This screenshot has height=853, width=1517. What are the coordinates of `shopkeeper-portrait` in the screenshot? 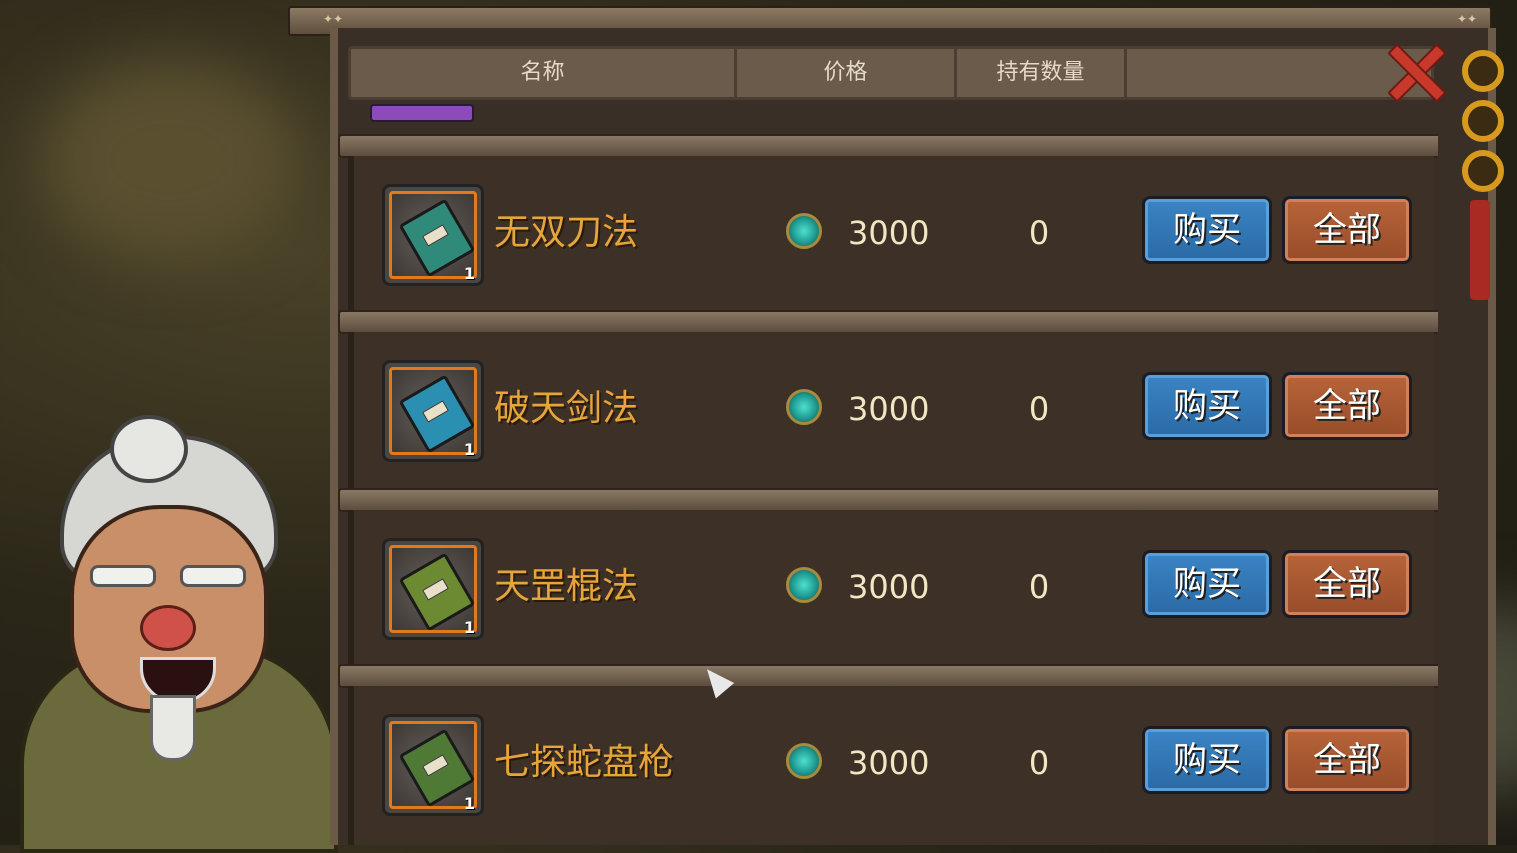 It's located at (180, 624).